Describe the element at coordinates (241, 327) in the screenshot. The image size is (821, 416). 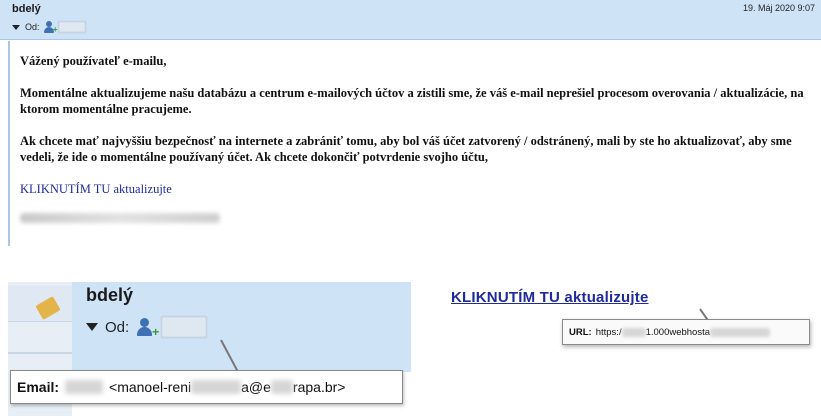
I see `zoom-header: bdelý Od: +` at that location.